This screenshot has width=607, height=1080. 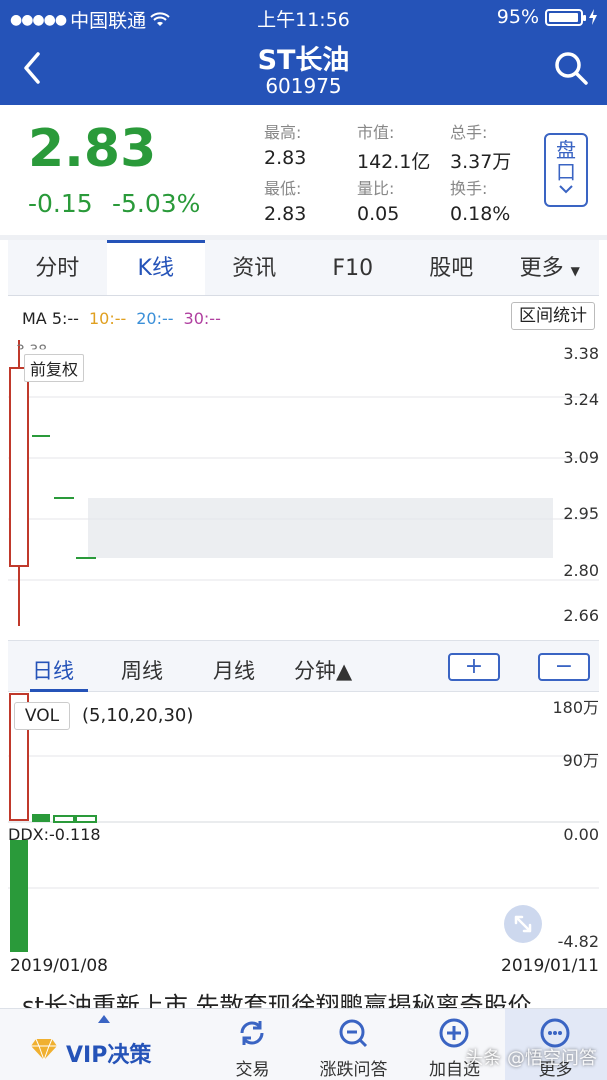 I want to click on ddx-tick: -4.82, so click(x=578, y=941).